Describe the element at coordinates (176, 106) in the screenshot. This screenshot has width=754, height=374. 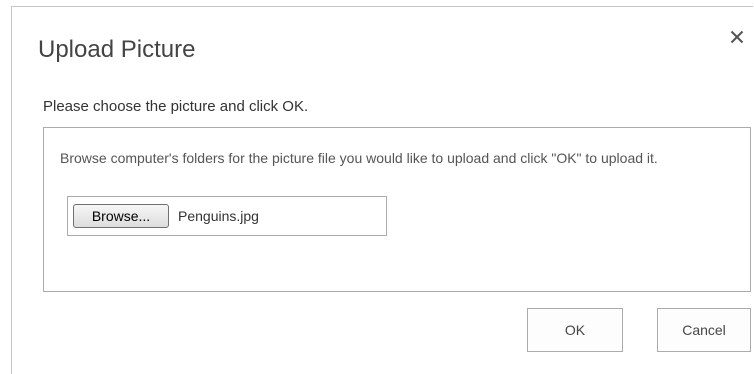
I see `dialog-instruction: Please choose the picture and click OK.` at that location.